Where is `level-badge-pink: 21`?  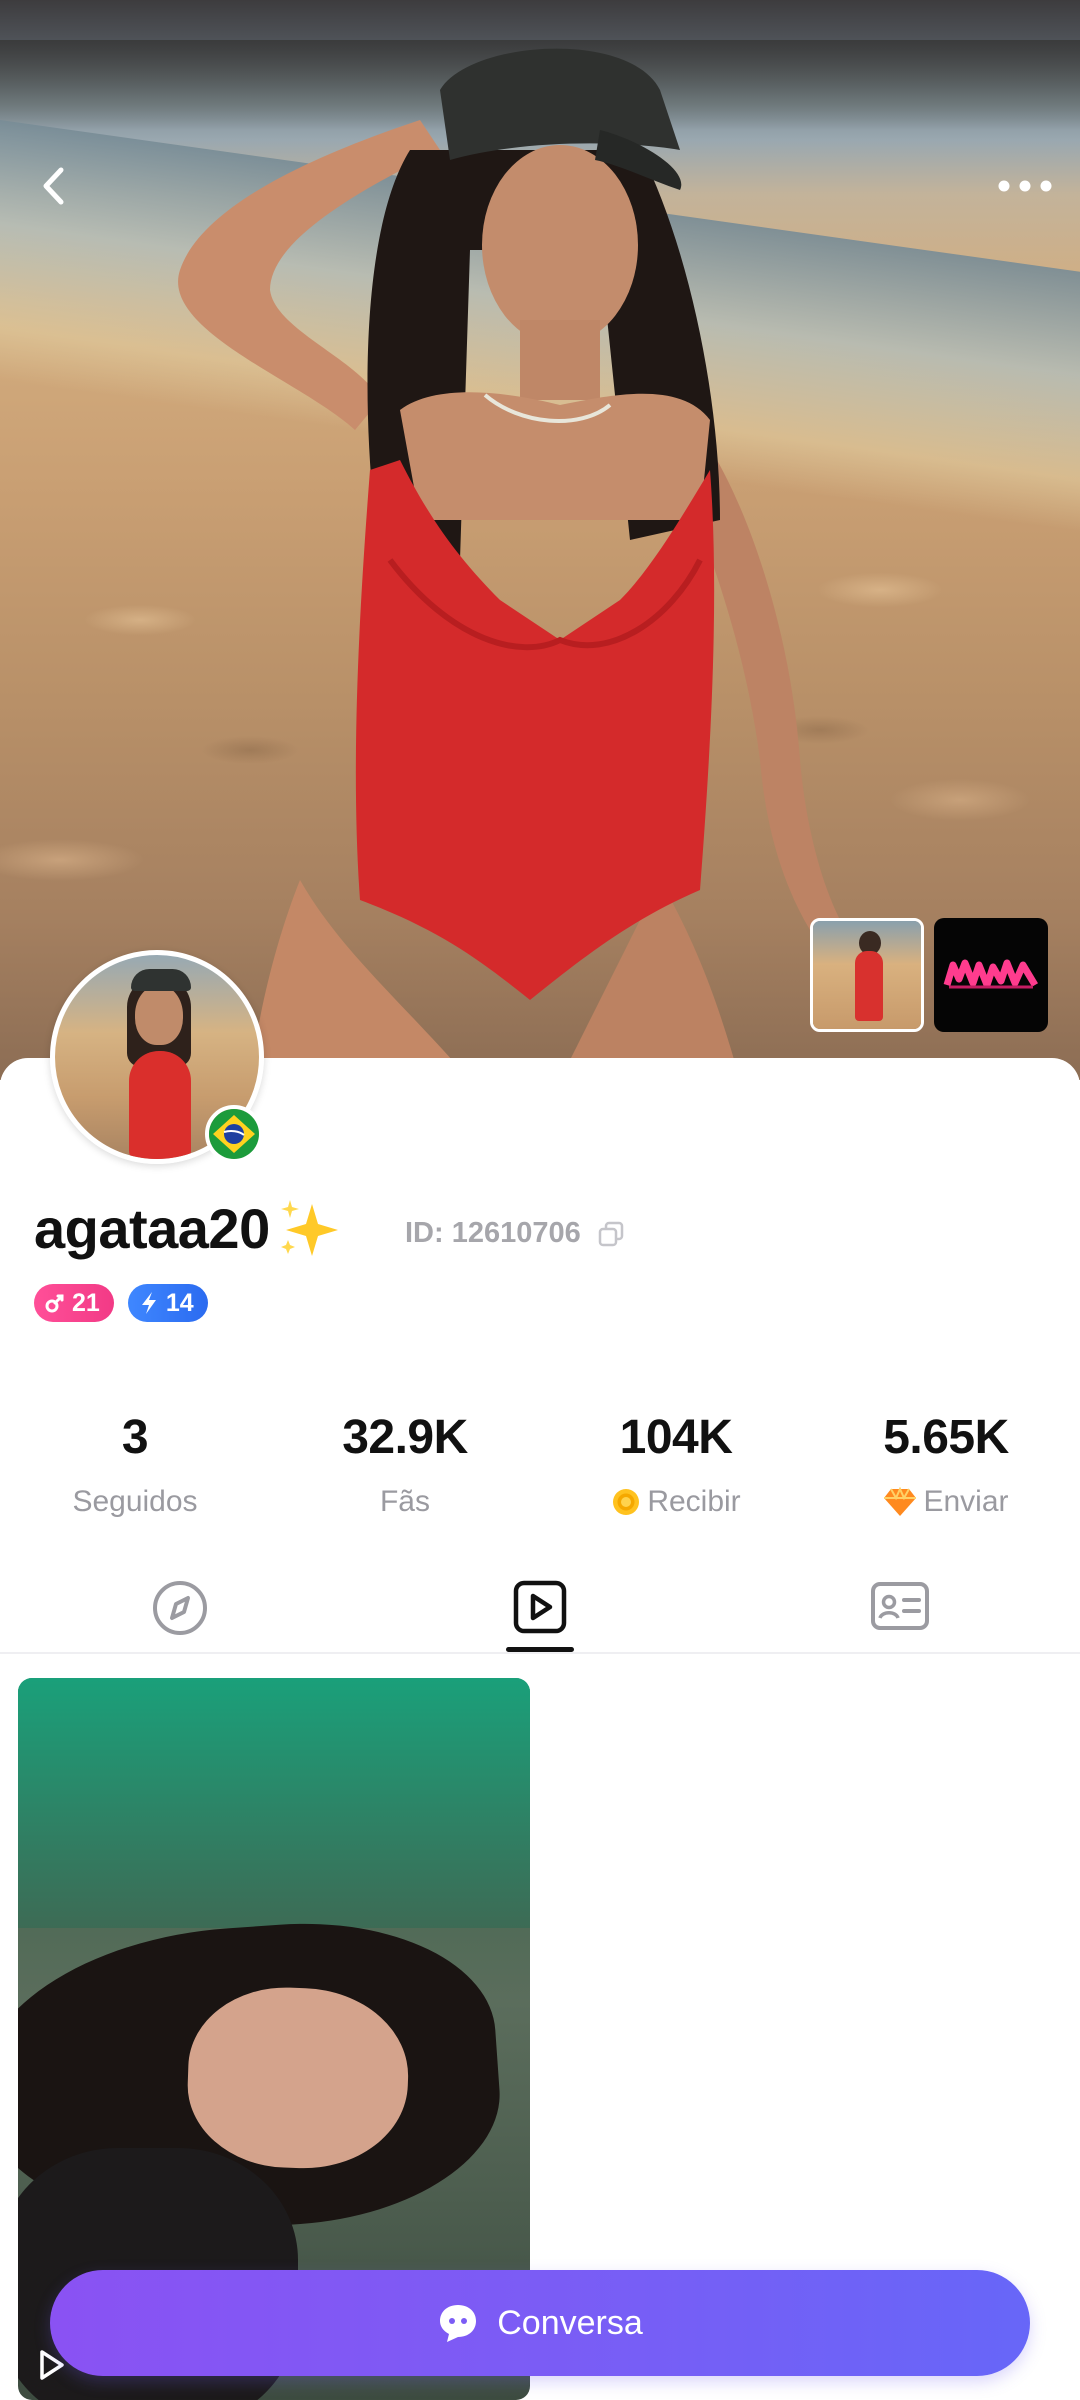
level-badge-pink: 21 is located at coordinates (74, 1303).